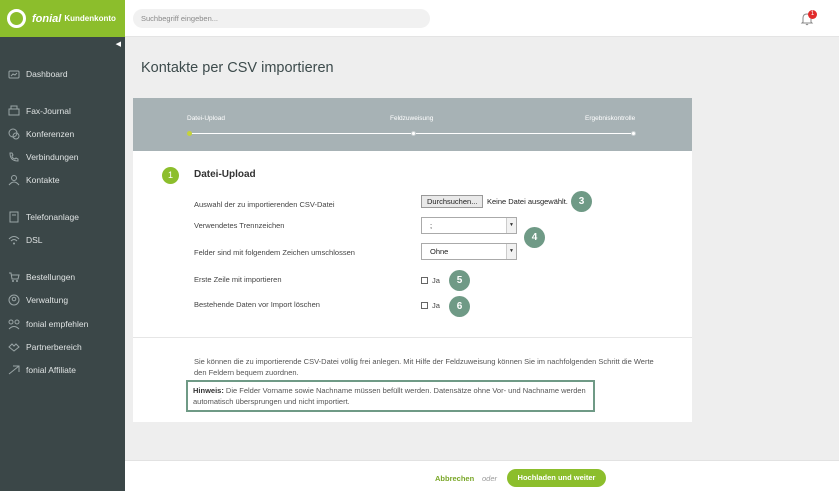 The width and height of the screenshot is (839, 491). I want to click on sidebar-item-fax-journal: Fax-Journal, so click(39, 111).